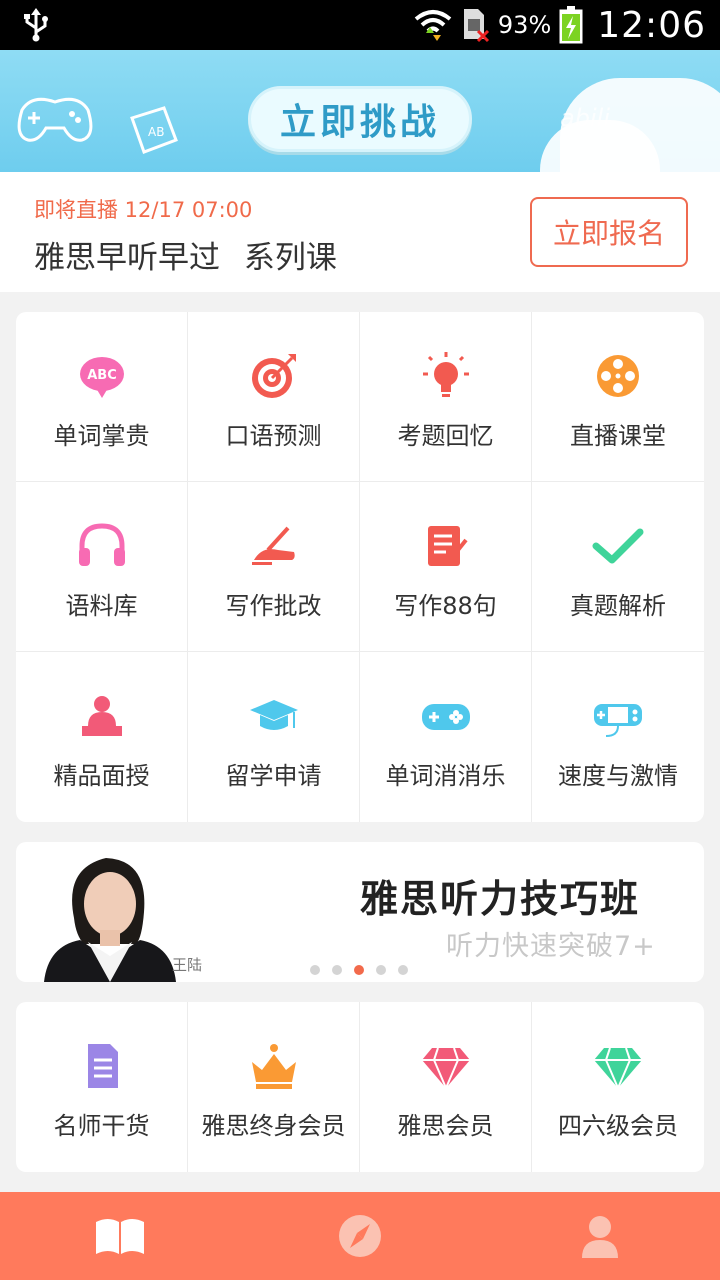 The height and width of the screenshot is (1280, 720). I want to click on ad-headline: 雅思听力技巧班, so click(500, 899).